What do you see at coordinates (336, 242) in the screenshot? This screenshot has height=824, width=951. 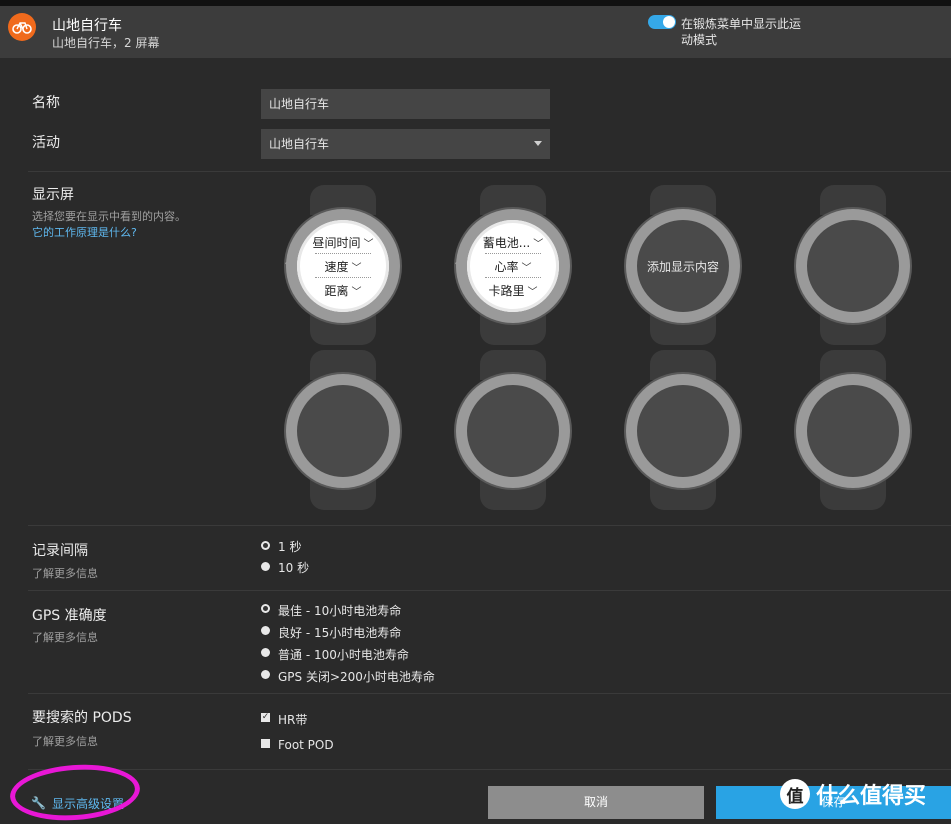 I see `field-label: 昼间时间` at bounding box center [336, 242].